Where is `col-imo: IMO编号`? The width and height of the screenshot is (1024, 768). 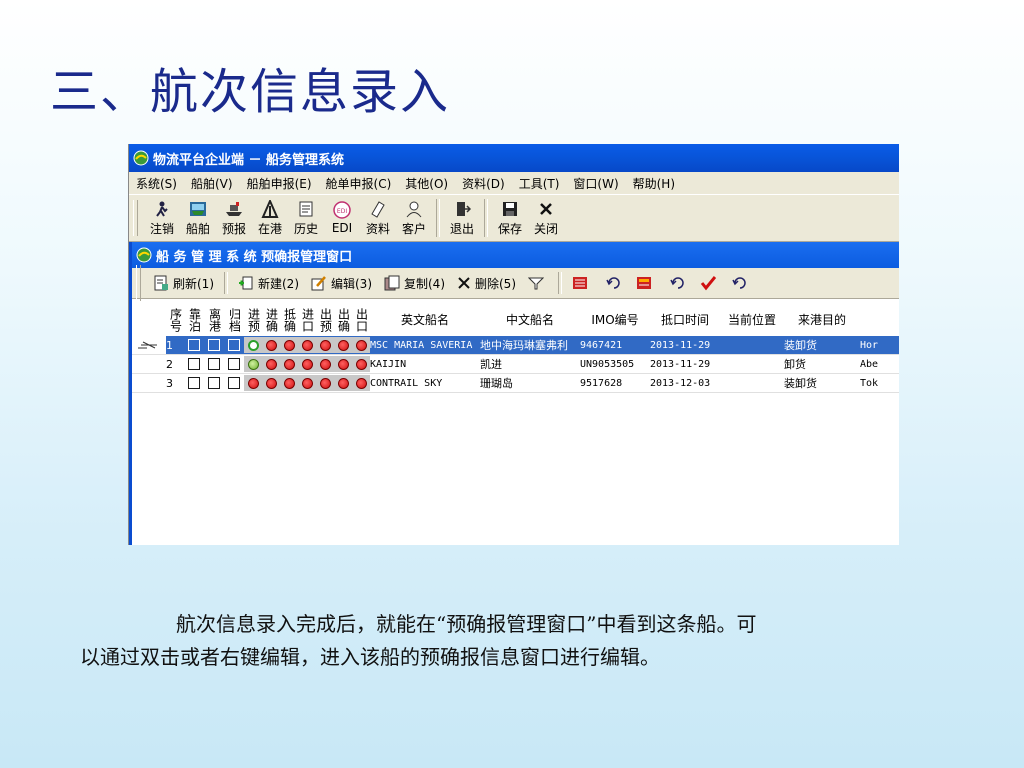 col-imo: IMO编号 is located at coordinates (615, 320).